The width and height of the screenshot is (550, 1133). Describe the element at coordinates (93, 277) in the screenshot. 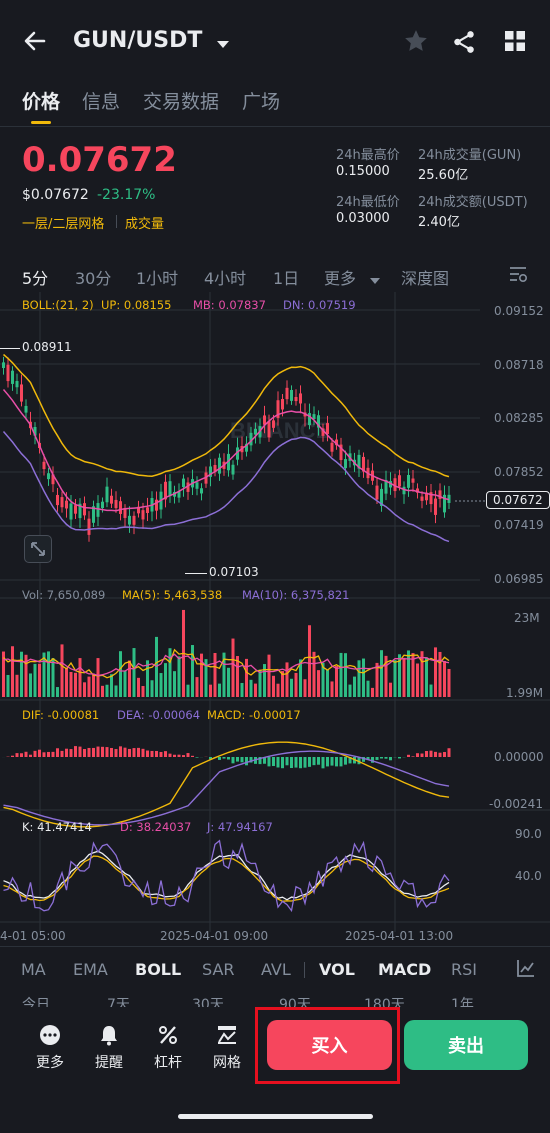

I see `tf-30m: 30分` at that location.